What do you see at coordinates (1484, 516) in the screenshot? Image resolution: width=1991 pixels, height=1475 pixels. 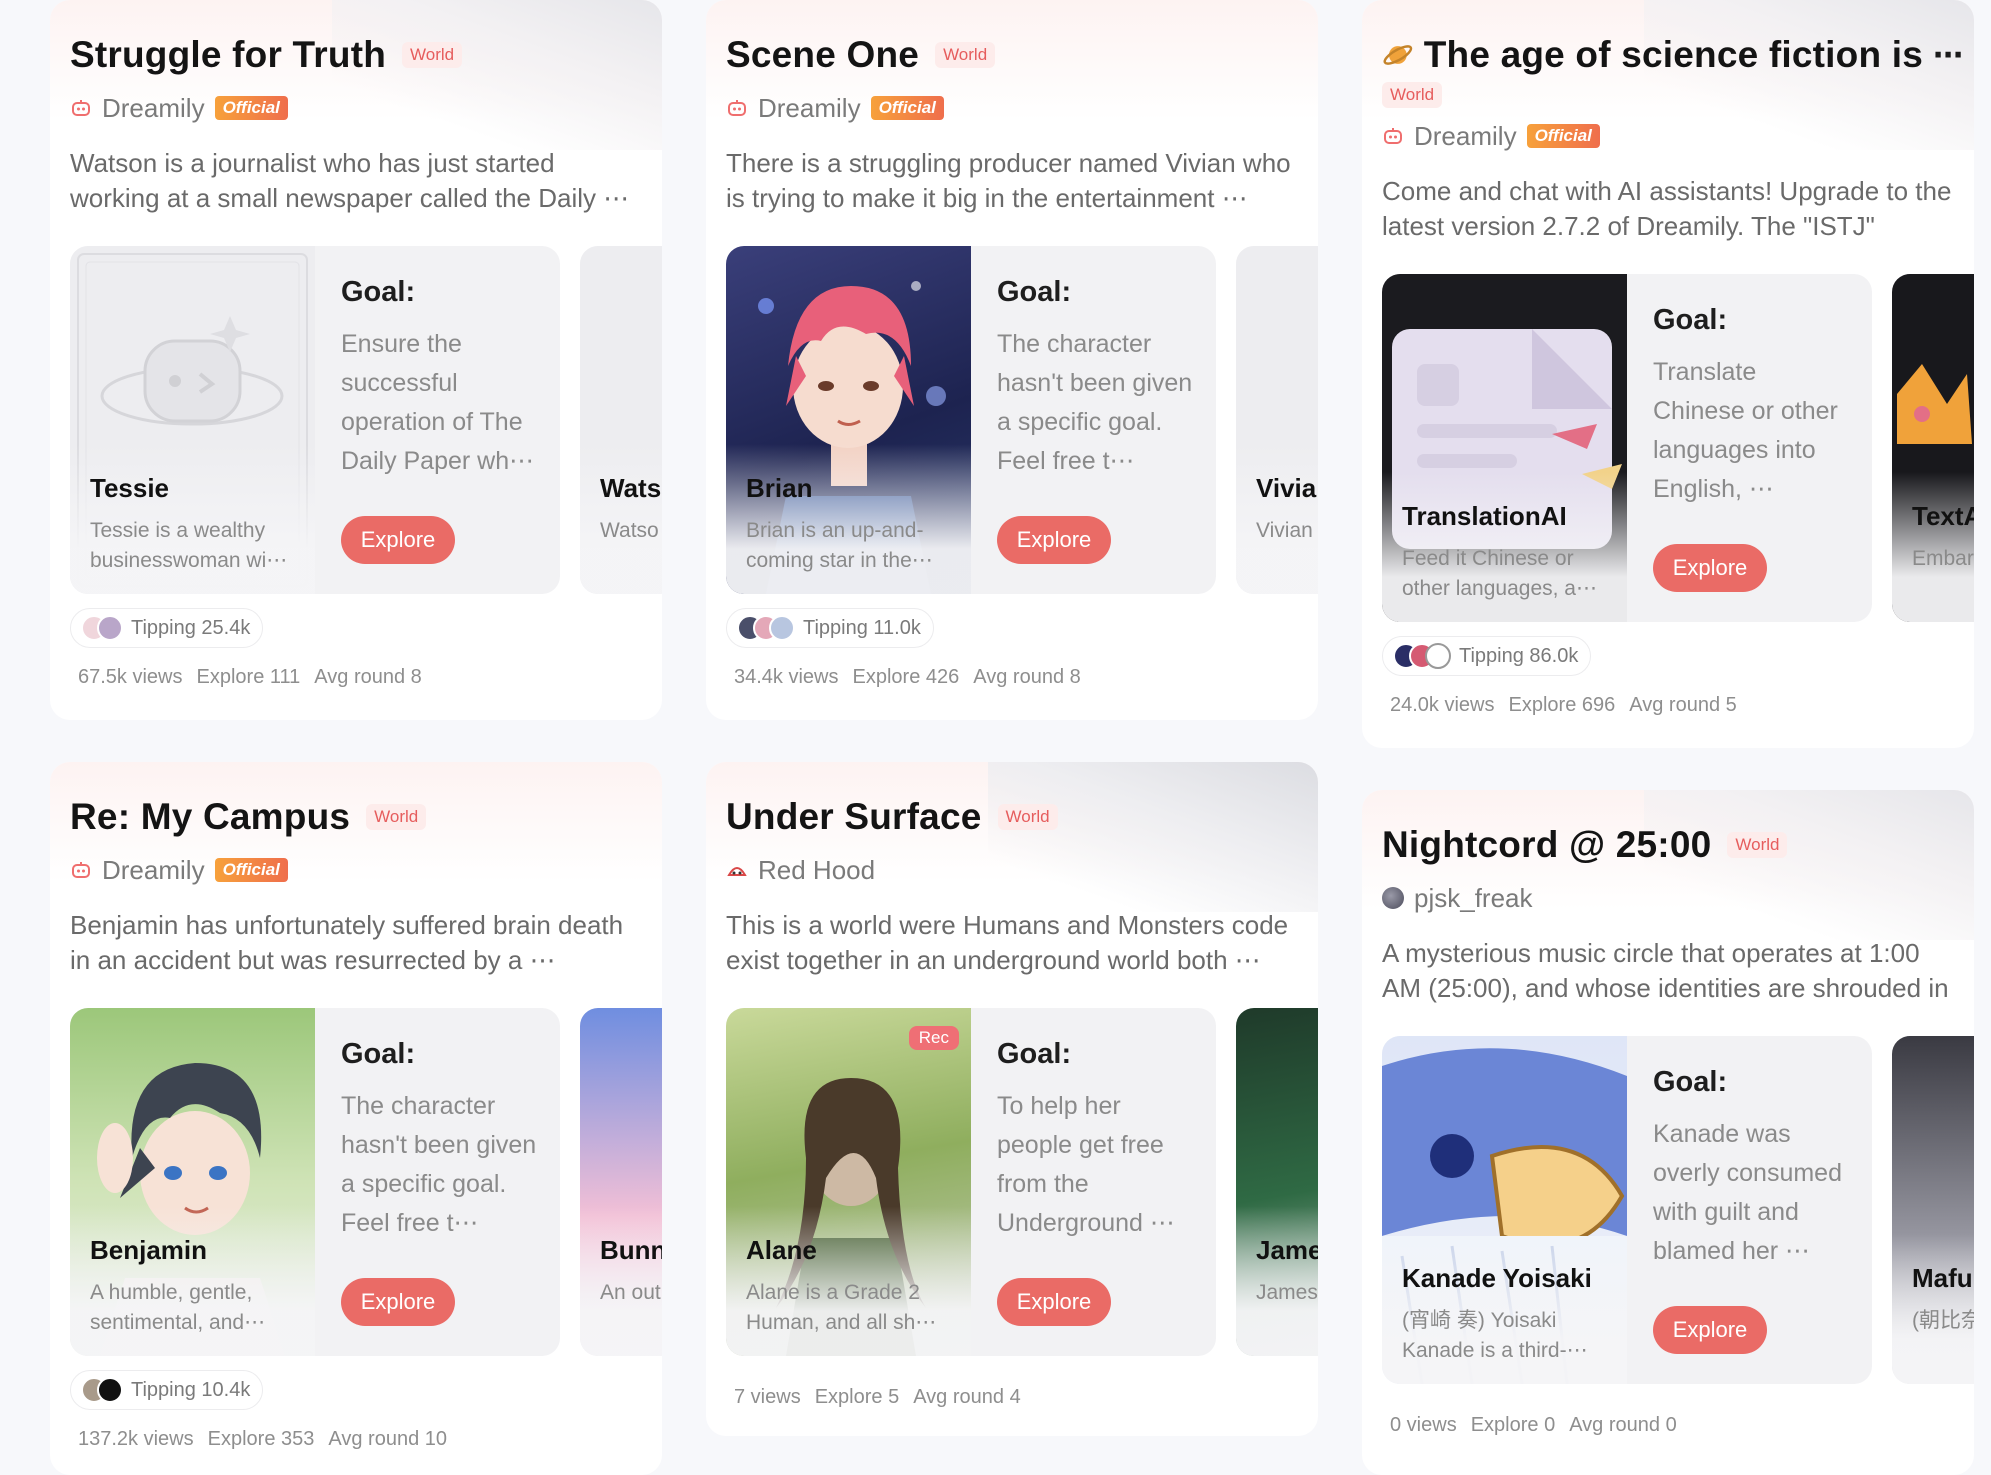 I see `character-name: TranslationAI` at bounding box center [1484, 516].